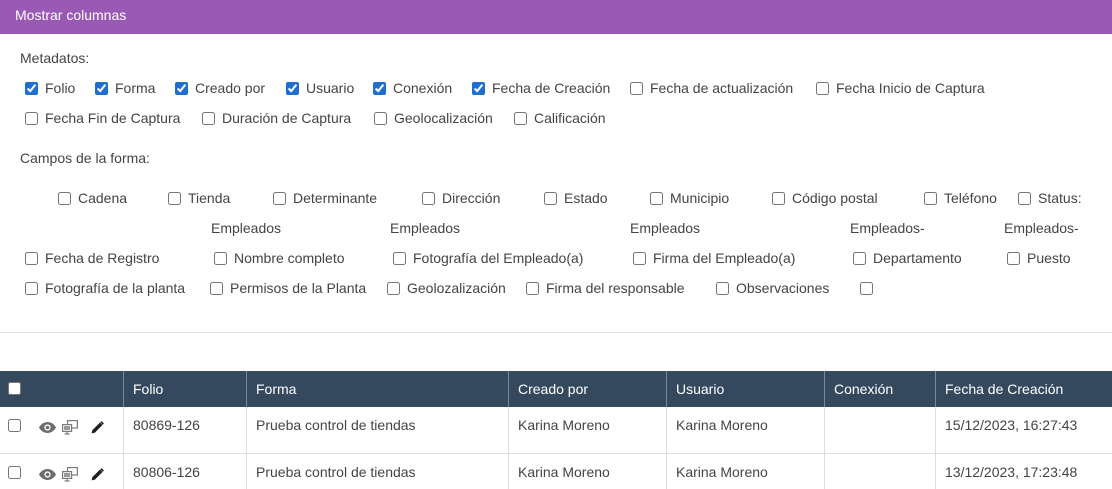  Describe the element at coordinates (714, 258) in the screenshot. I see `field-option-firma-empleado: Firma del Empleado(a)` at that location.